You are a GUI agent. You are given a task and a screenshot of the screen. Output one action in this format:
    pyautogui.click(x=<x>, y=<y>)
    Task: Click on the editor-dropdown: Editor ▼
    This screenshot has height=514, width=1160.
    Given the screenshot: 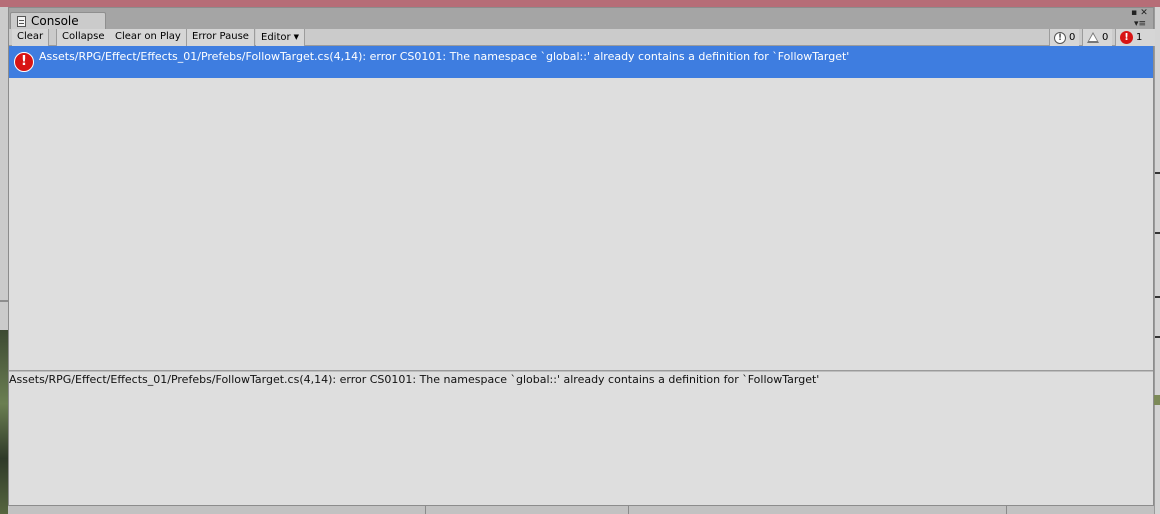 What is the action you would take?
    pyautogui.click(x=280, y=37)
    